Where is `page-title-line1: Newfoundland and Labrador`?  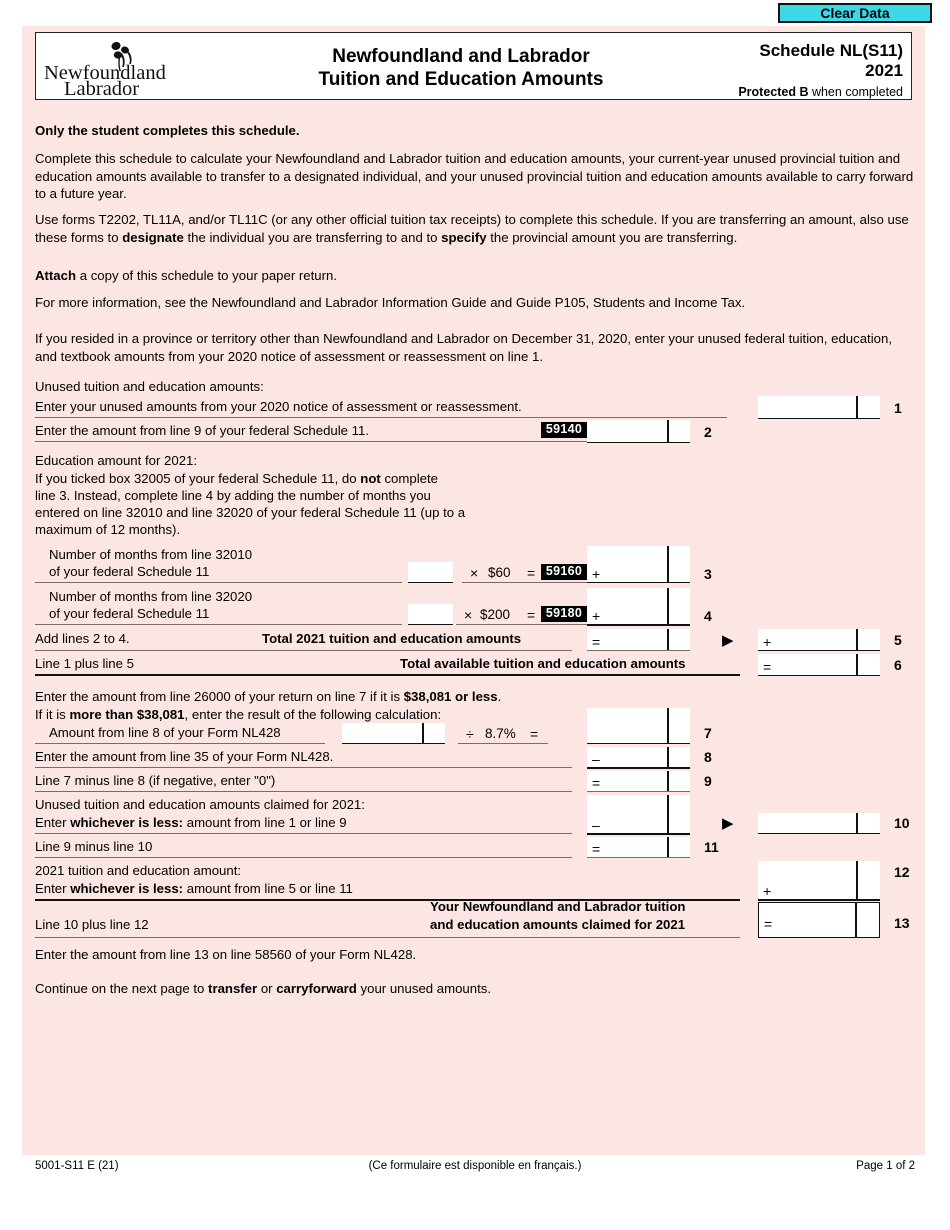
page-title-line1: Newfoundland and Labrador is located at coordinates (461, 56).